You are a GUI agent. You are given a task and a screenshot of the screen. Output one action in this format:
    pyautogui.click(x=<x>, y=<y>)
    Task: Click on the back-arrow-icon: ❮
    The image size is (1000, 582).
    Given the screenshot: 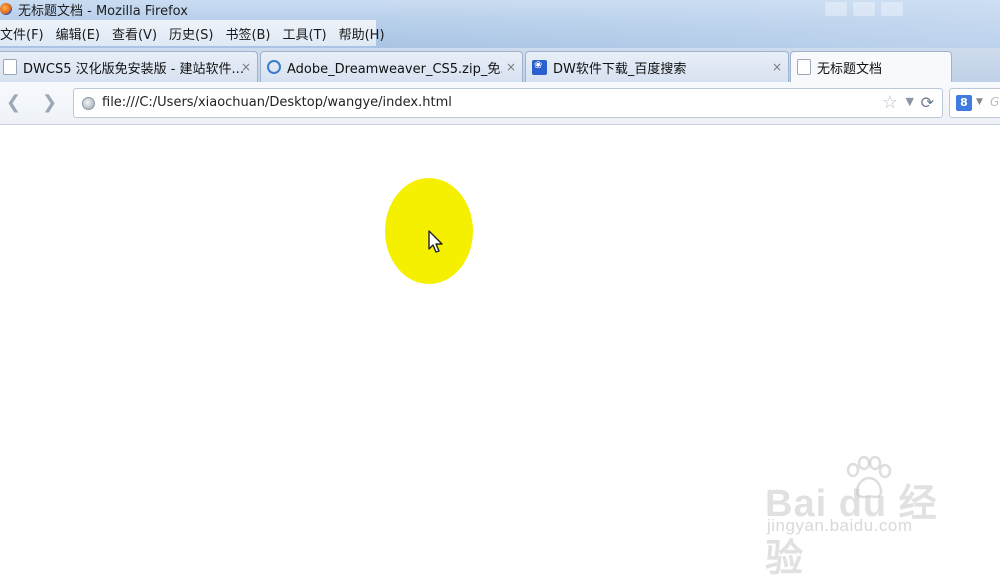 What is the action you would take?
    pyautogui.click(x=13, y=102)
    